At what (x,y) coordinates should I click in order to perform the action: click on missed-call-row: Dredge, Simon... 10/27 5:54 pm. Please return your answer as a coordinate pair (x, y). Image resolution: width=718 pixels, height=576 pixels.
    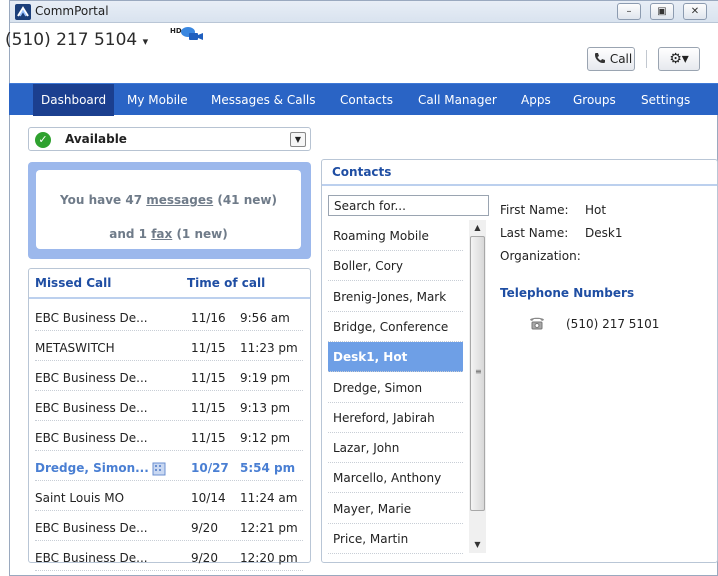
    Looking at the image, I should click on (169, 469).